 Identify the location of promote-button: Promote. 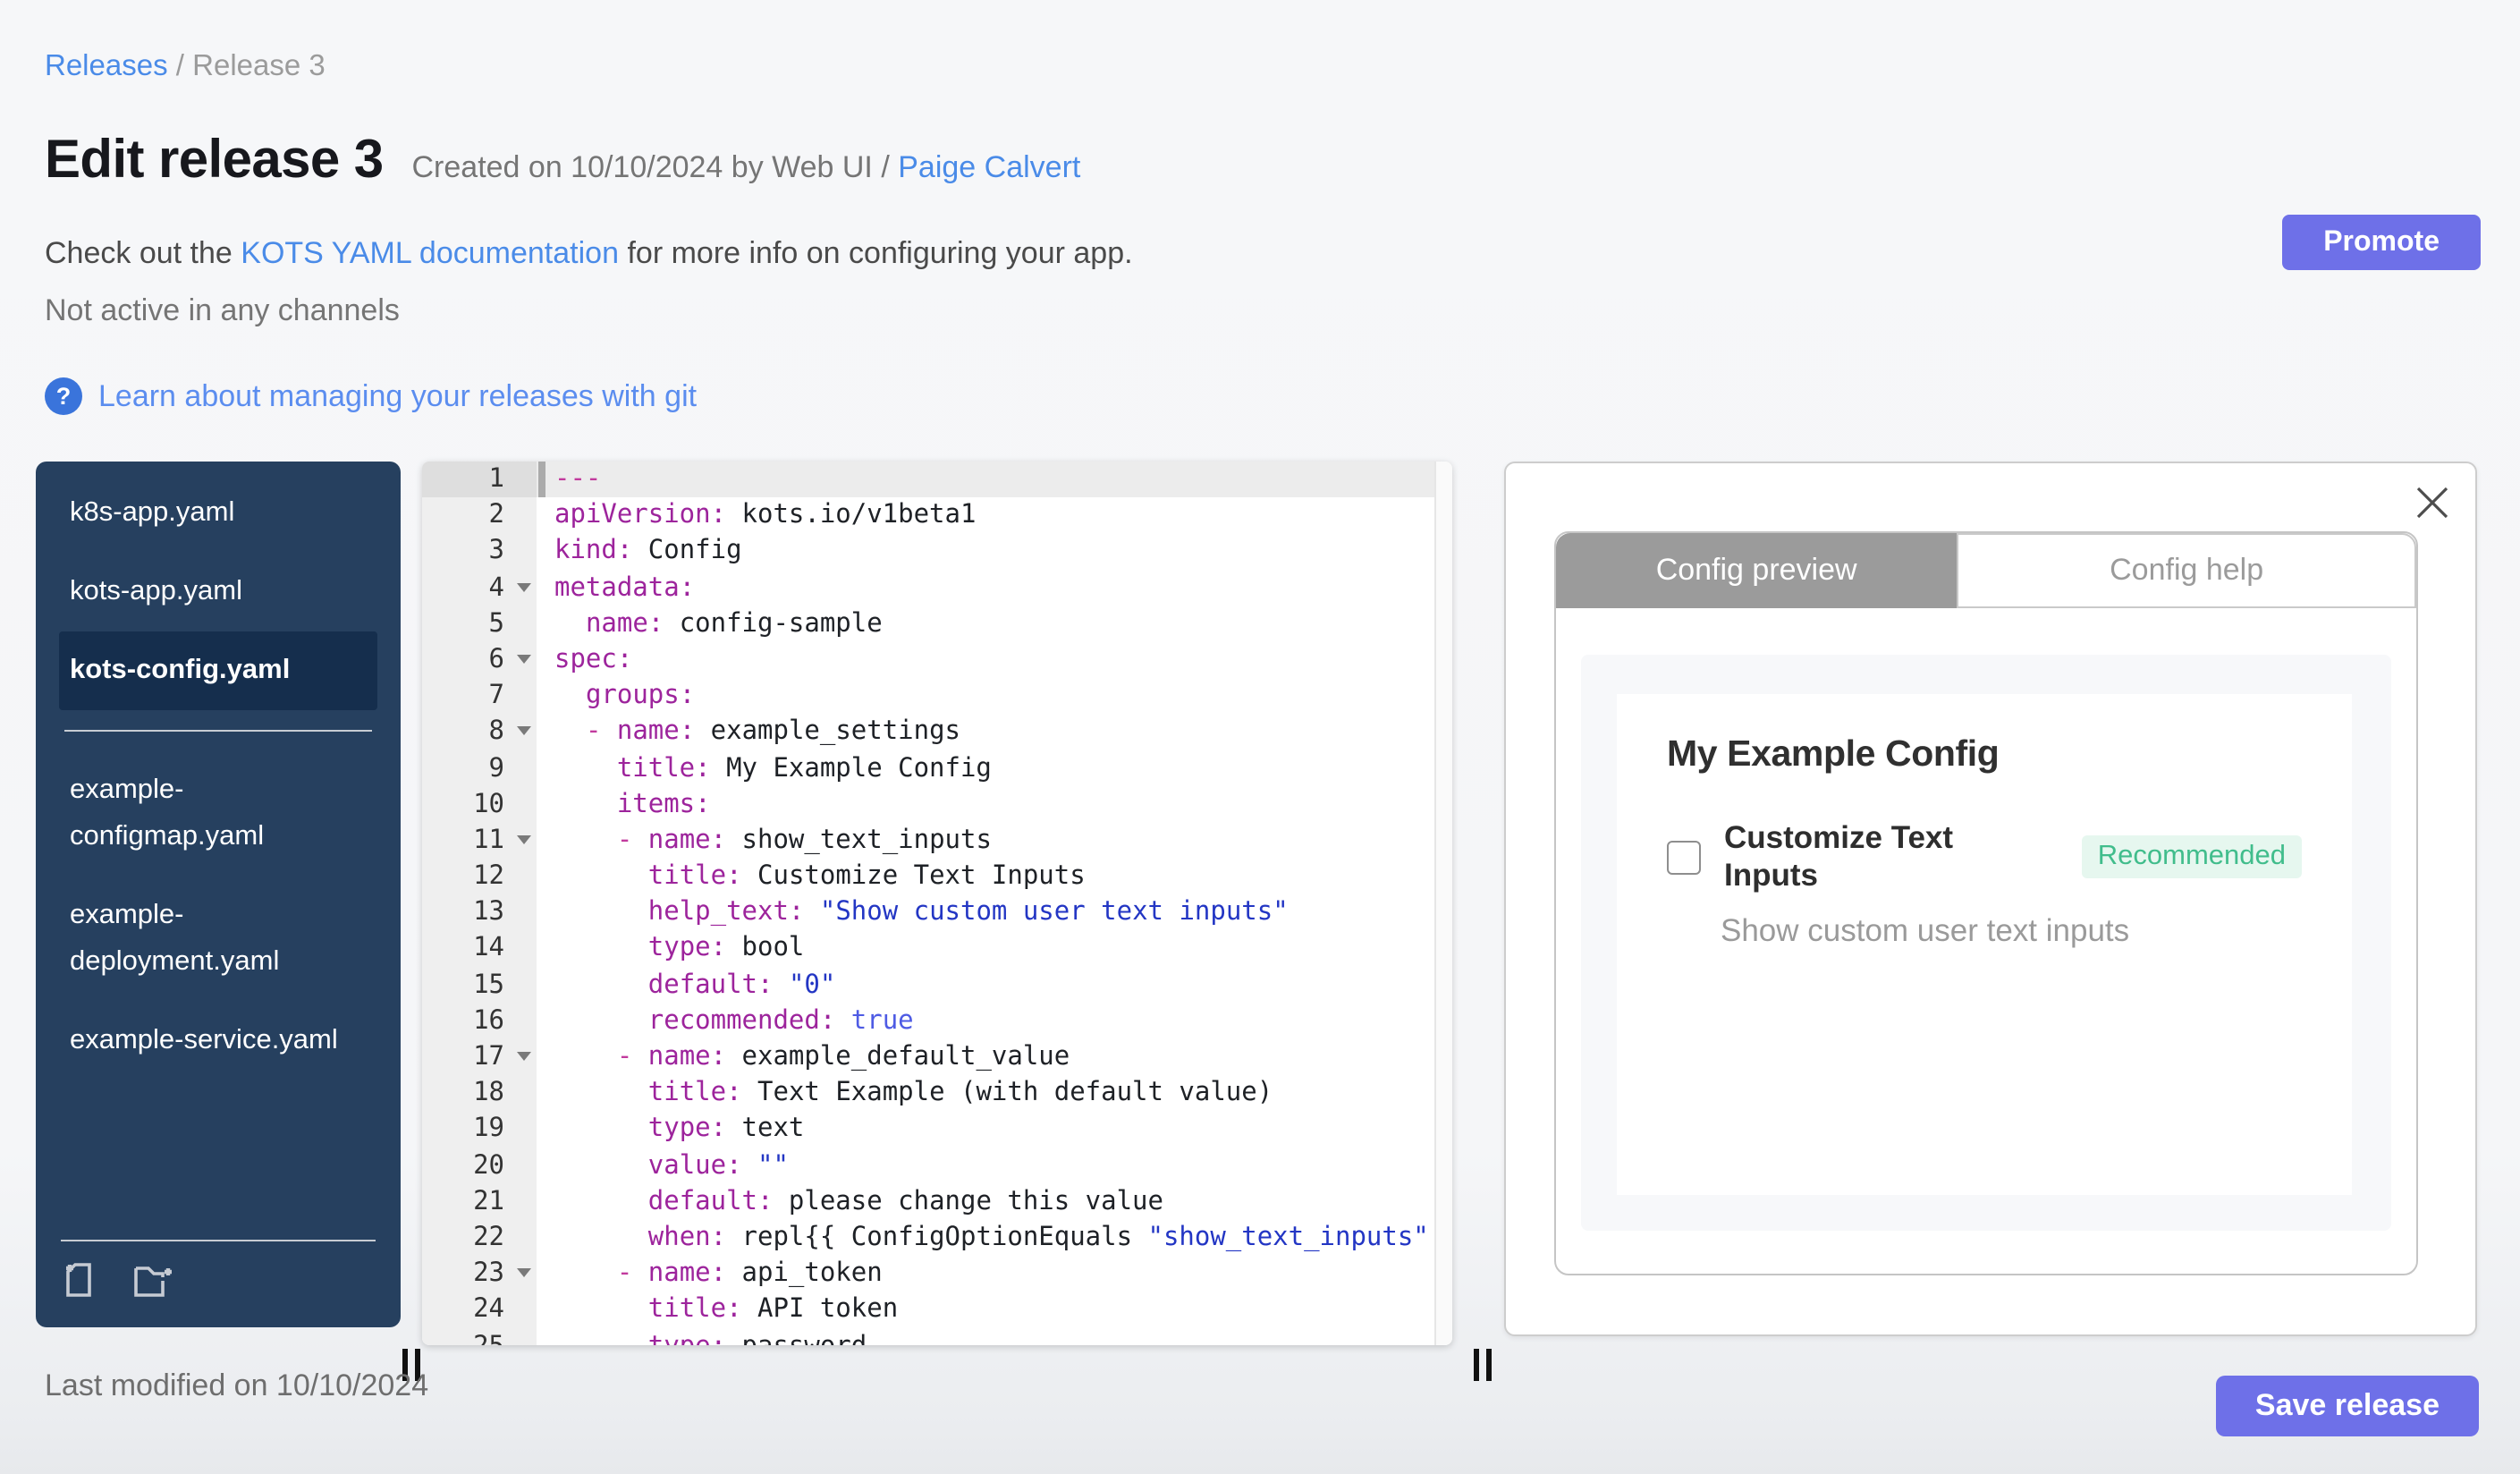
(2381, 242).